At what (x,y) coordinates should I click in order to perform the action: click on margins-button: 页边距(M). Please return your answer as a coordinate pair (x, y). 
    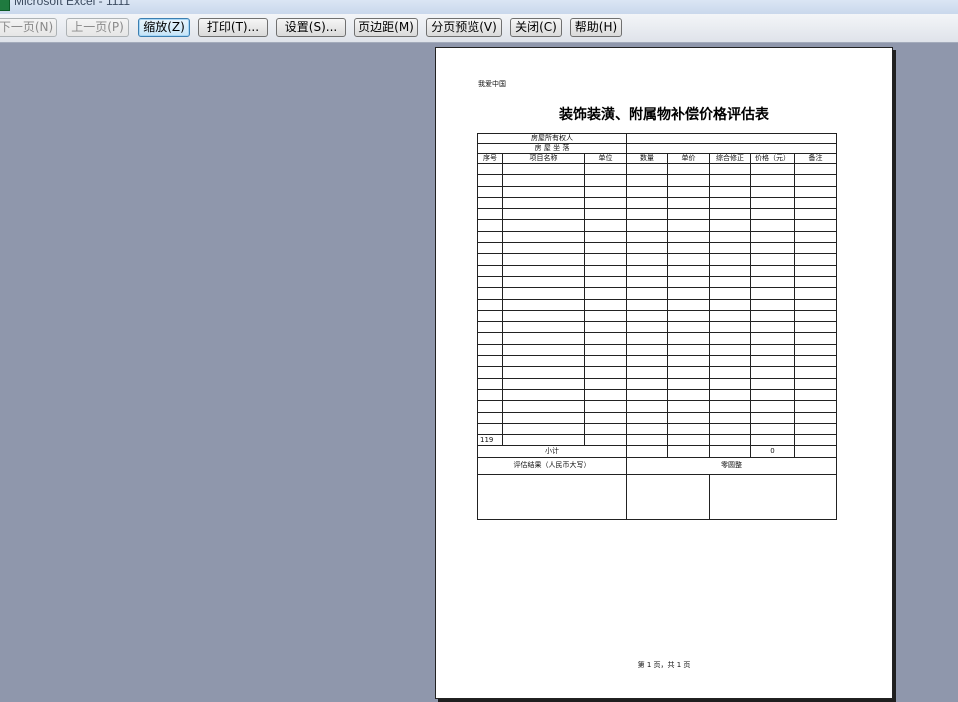
    Looking at the image, I should click on (386, 27).